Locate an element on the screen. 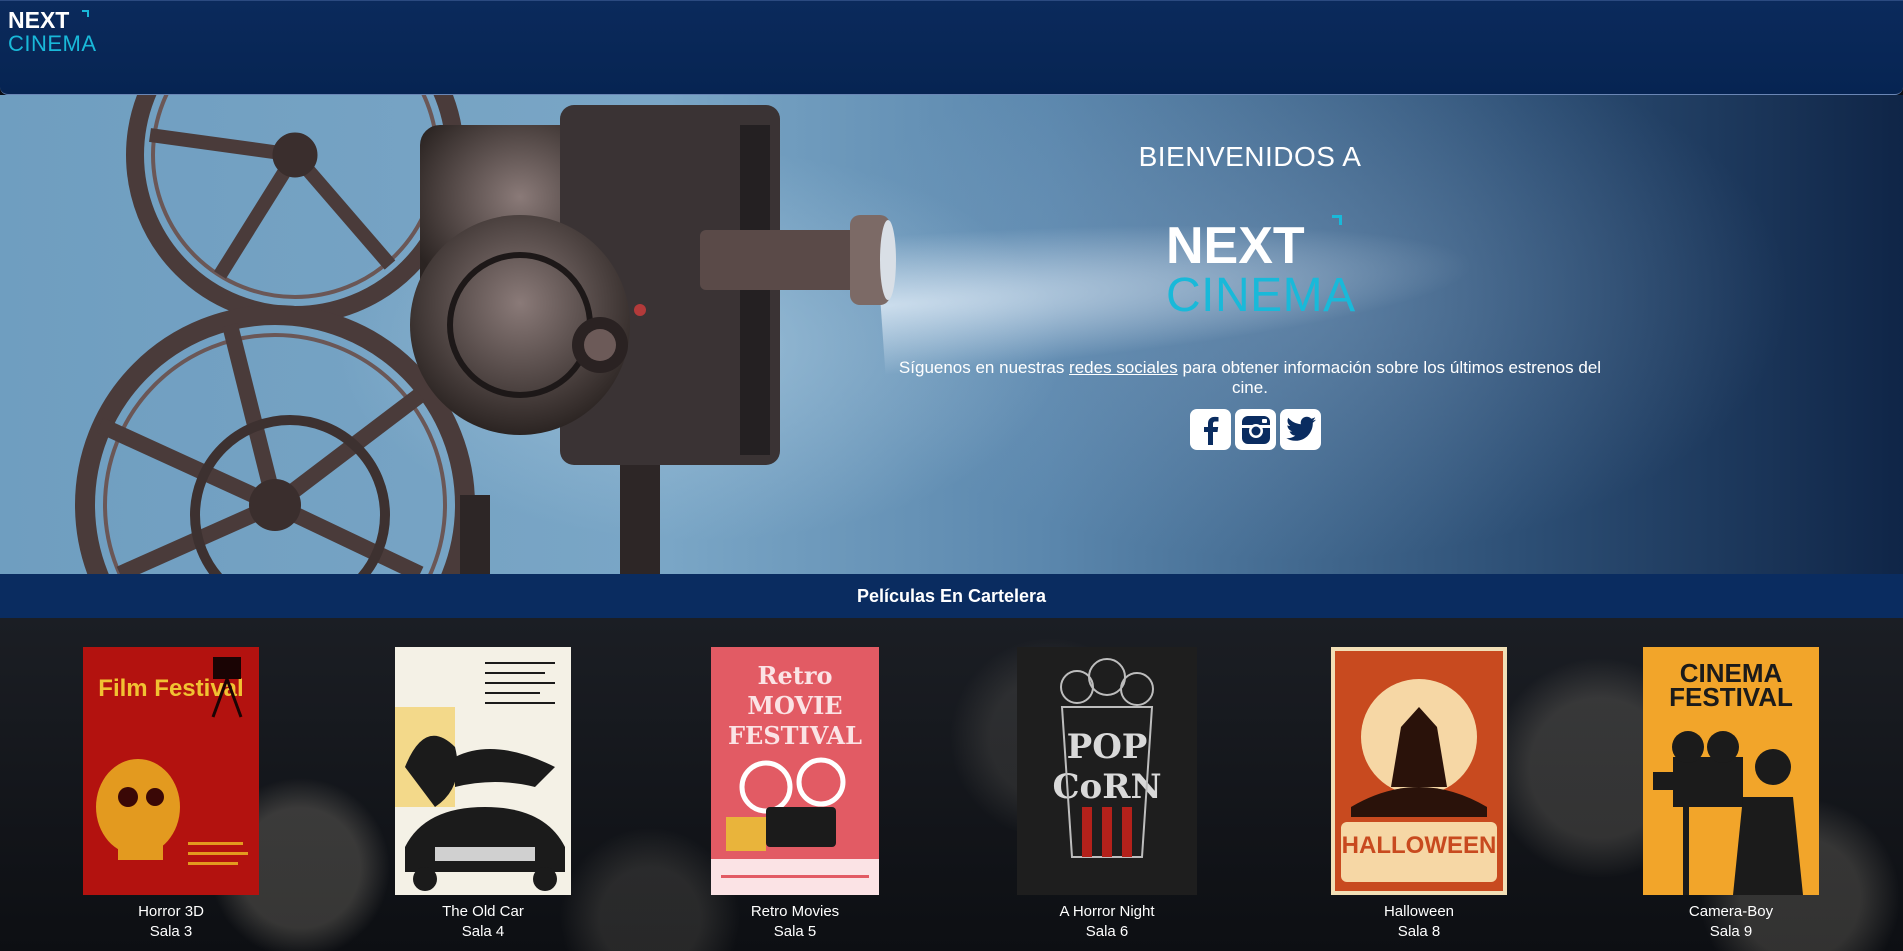 This screenshot has width=1903, height=951. instagram-button is located at coordinates (1255, 429).